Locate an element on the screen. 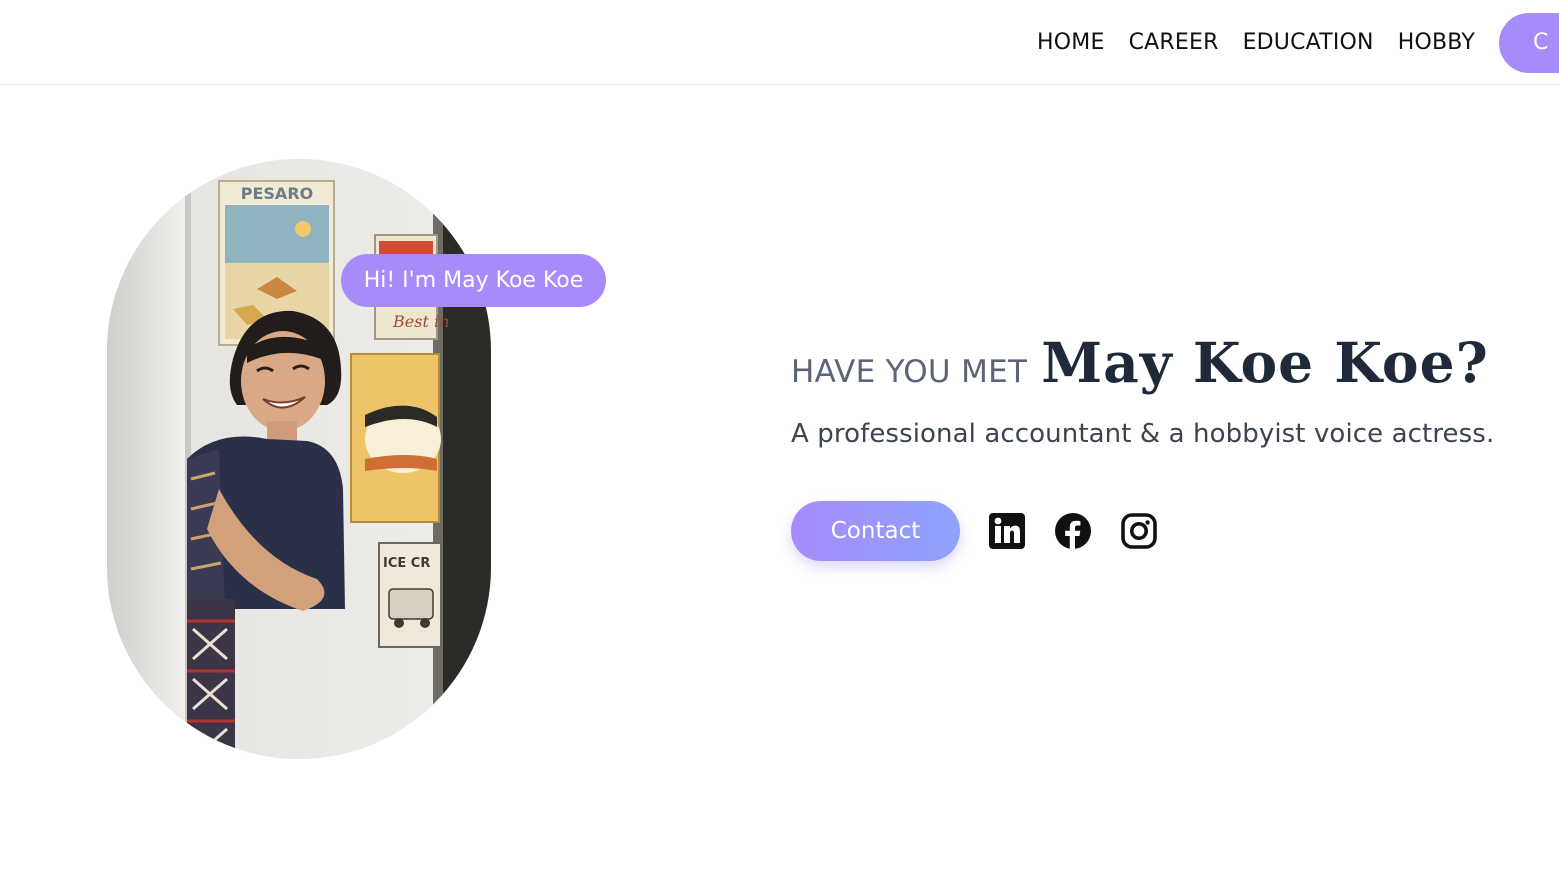  linkedin-icon is located at coordinates (1007, 531).